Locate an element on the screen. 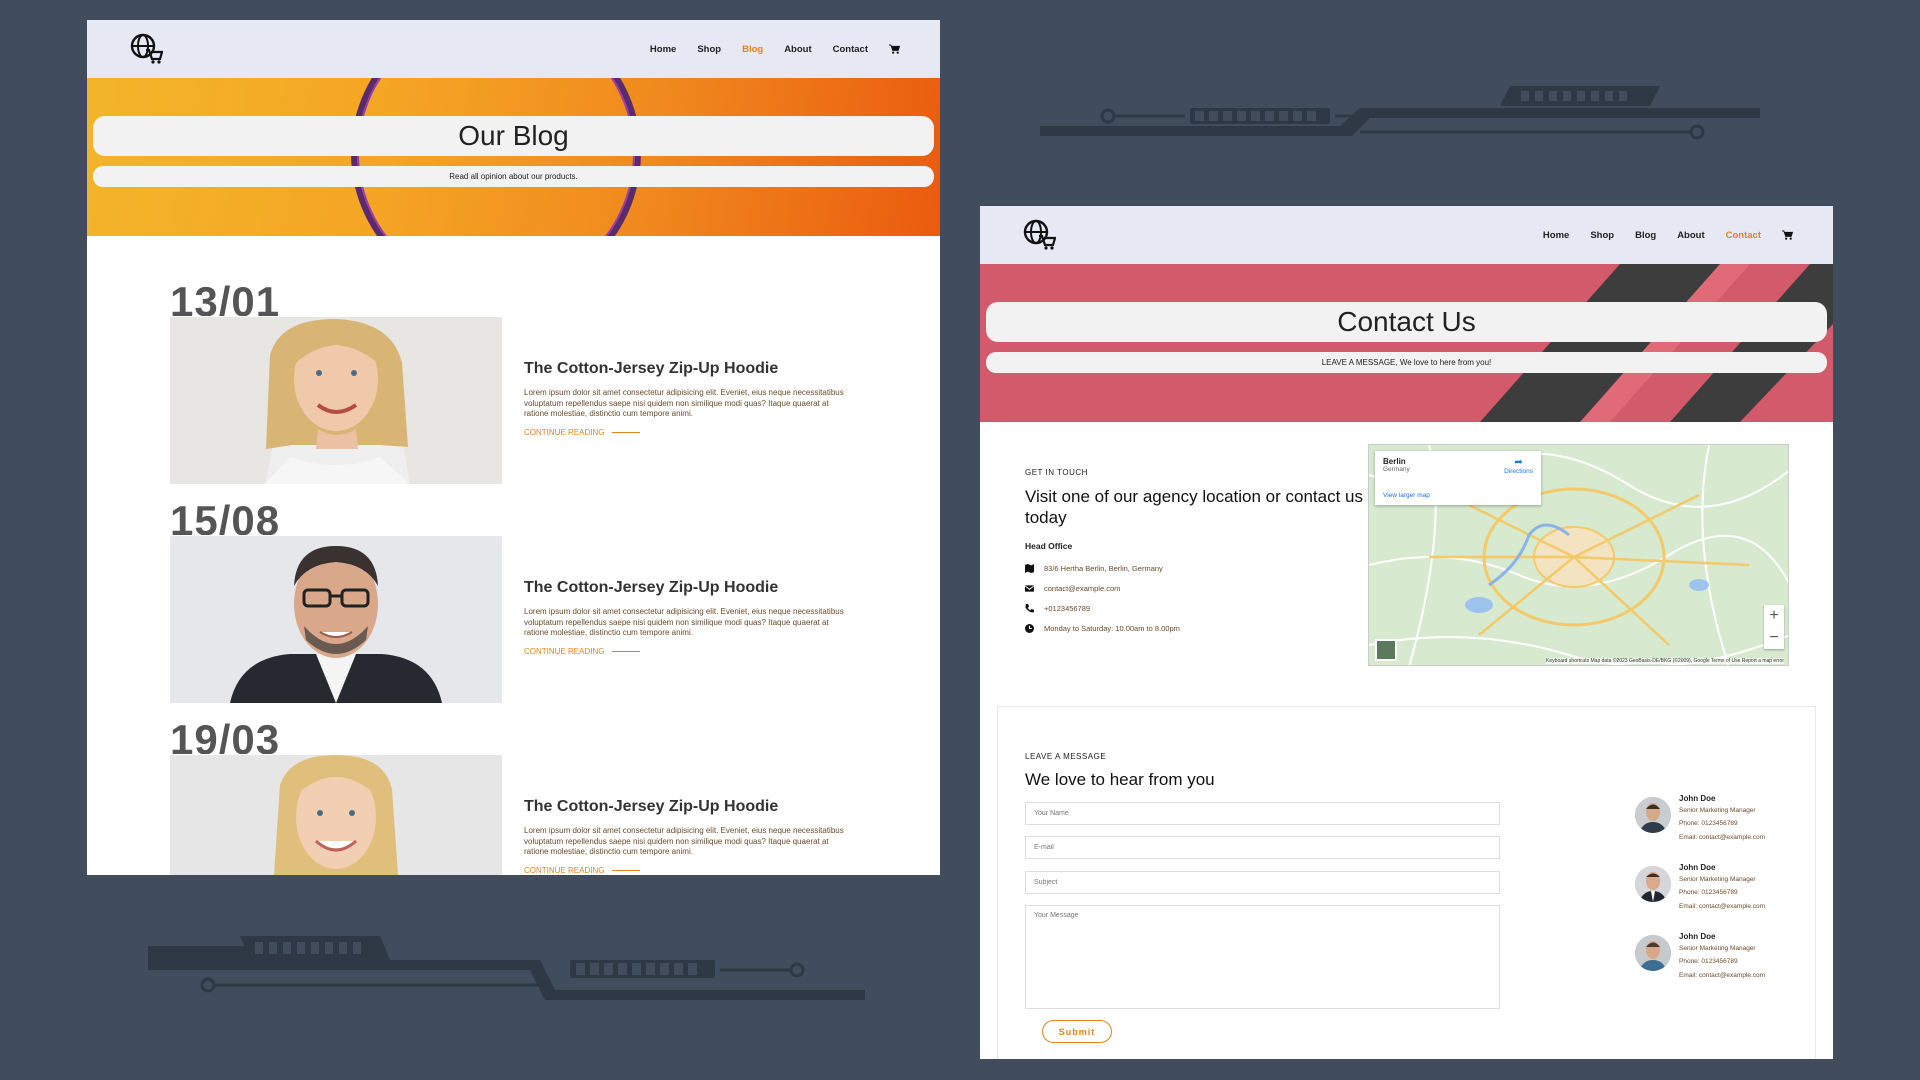  leave-message-label: LEAVE A MESSAGE is located at coordinates (1066, 756).